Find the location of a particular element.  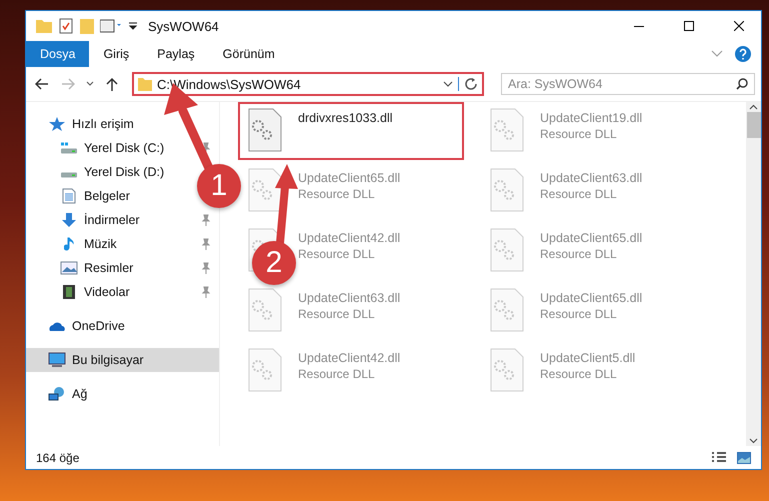

ribbon-tab: Paylaş is located at coordinates (176, 54).